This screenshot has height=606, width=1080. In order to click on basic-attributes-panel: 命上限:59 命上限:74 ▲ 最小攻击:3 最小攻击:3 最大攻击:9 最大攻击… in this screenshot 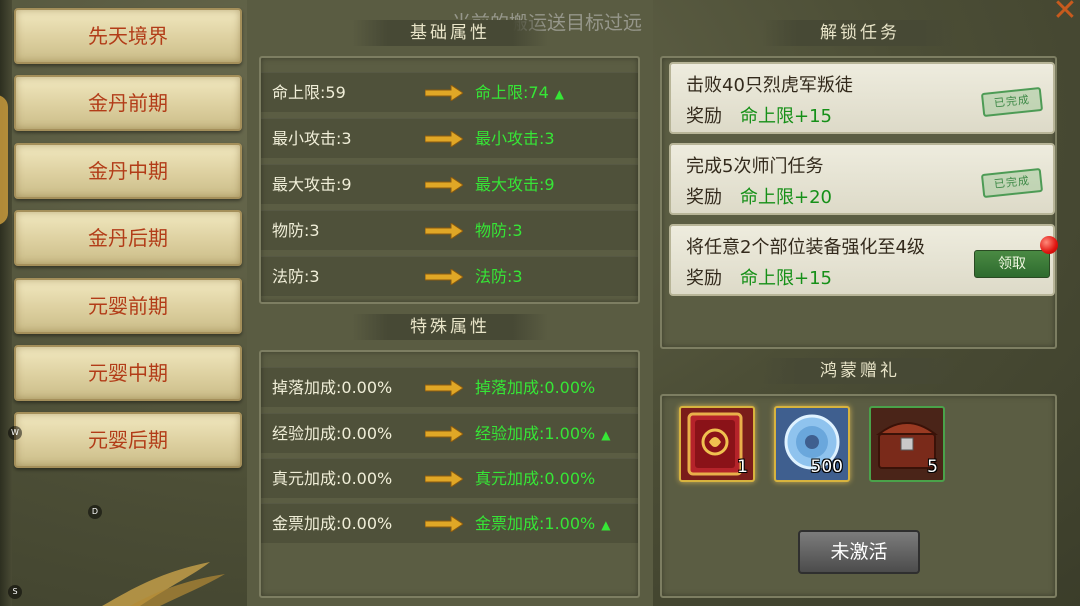, I will do `click(449, 180)`.